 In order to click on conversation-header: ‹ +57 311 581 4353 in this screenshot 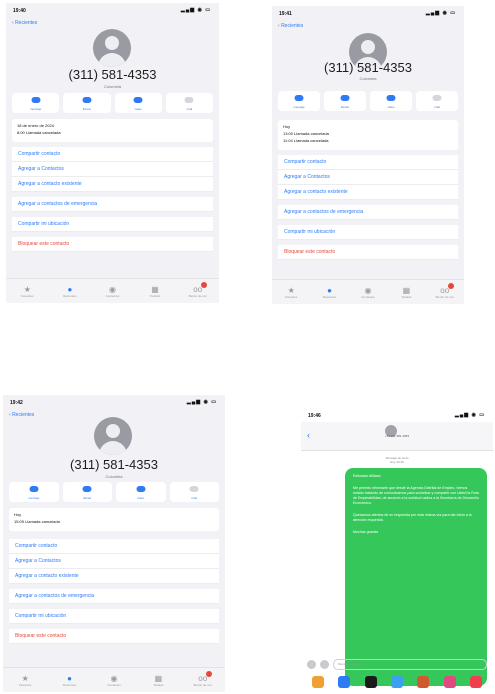, I will do `click(397, 436)`.